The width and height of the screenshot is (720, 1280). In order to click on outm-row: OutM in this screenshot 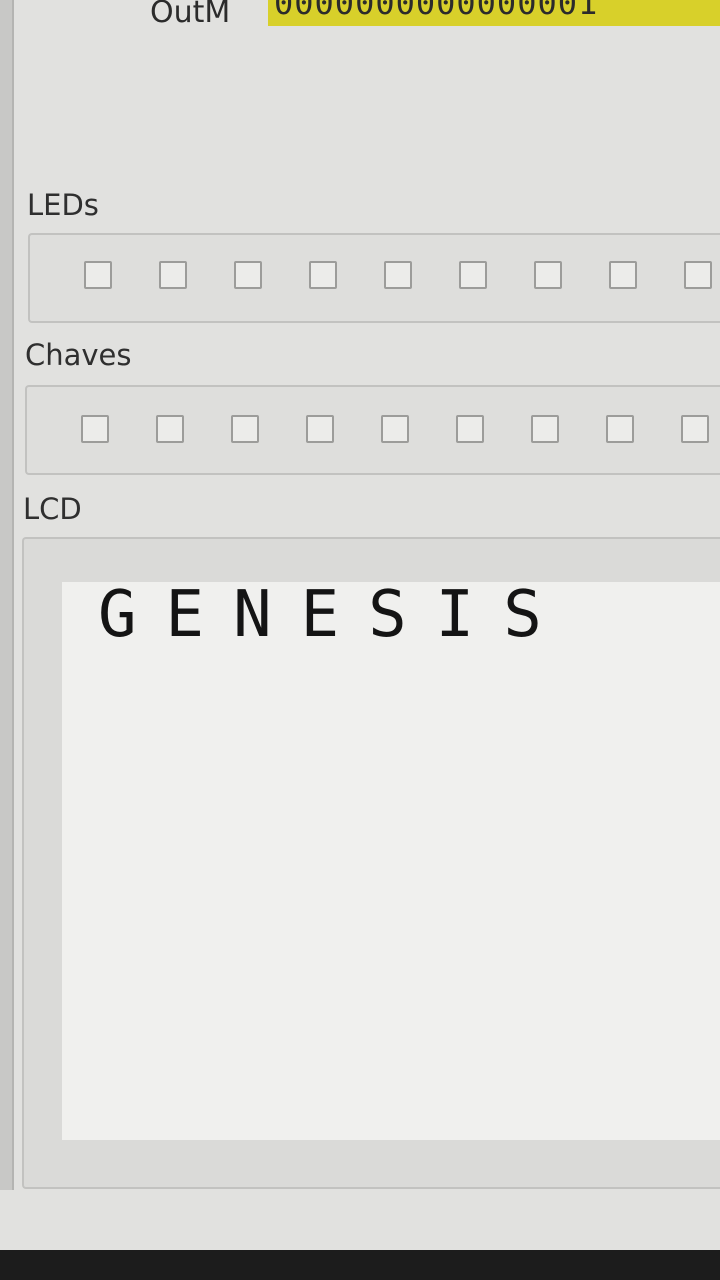, I will do `click(196, 13)`.